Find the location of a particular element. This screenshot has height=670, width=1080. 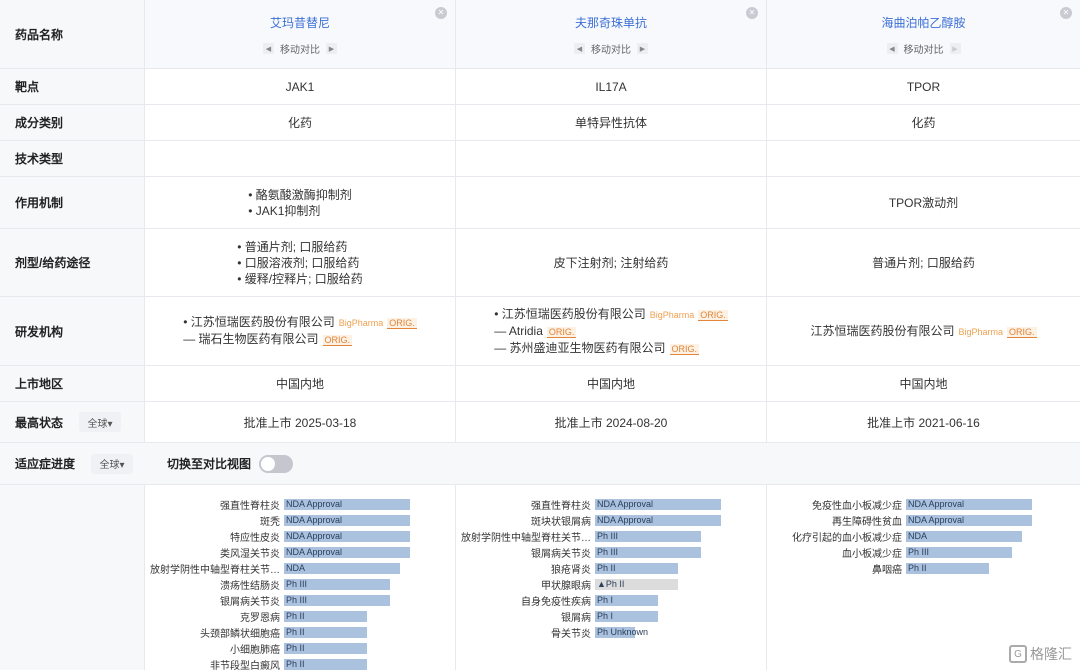

indication-name: 血小板减少症 is located at coordinates (836, 552).